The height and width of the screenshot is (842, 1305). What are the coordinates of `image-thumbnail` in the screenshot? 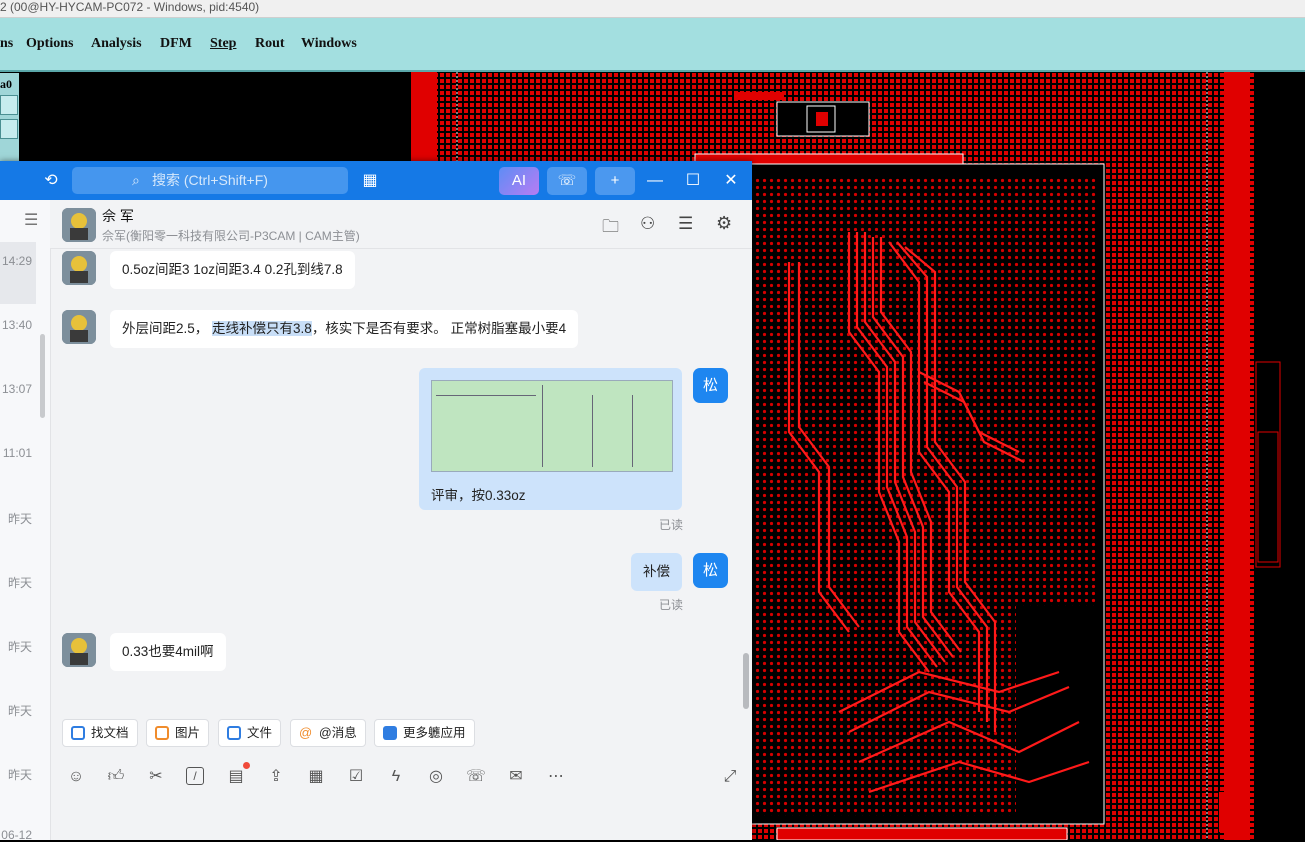 It's located at (552, 426).